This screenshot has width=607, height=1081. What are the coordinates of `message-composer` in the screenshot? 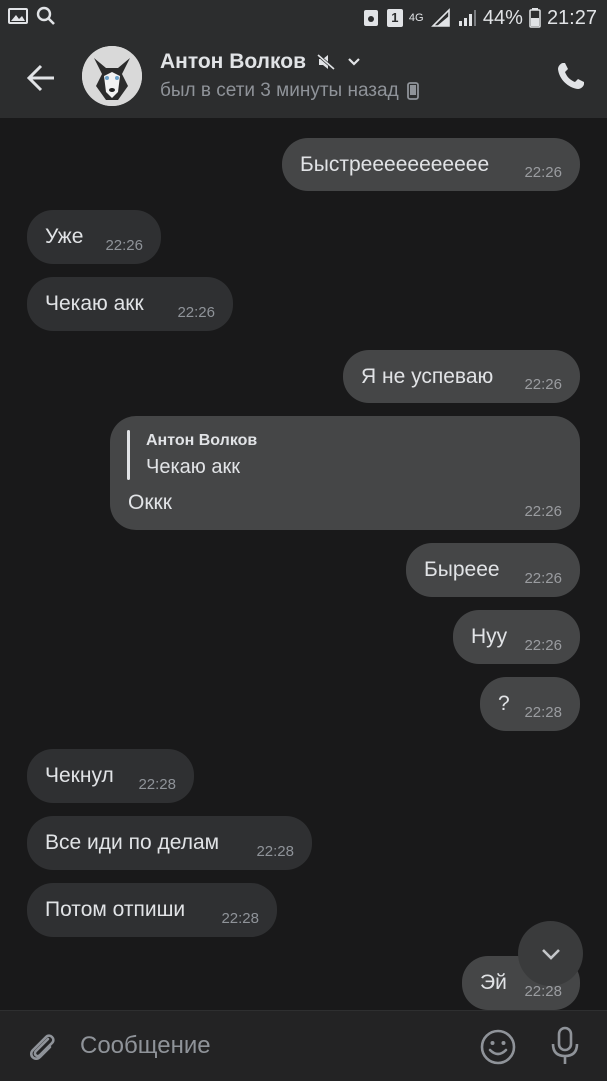 It's located at (303, 1045).